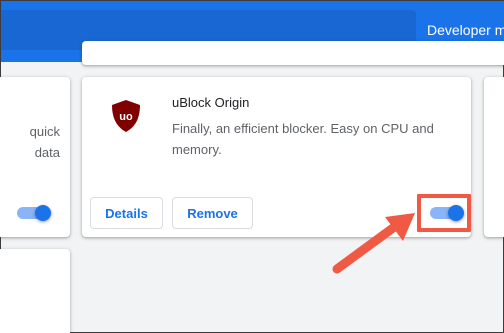  I want to click on extension-card-left-bottom-partial, so click(35, 291).